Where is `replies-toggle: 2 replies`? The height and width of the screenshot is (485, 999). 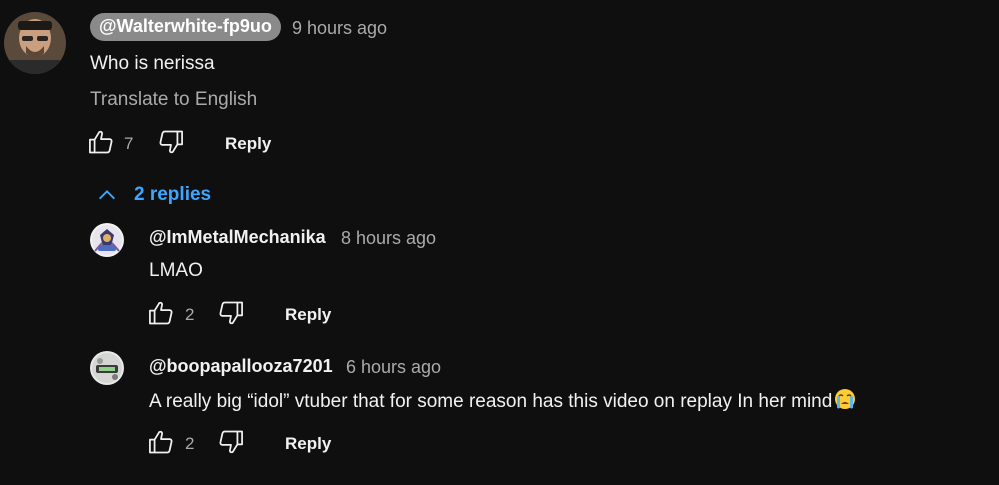 replies-toggle: 2 replies is located at coordinates (153, 195).